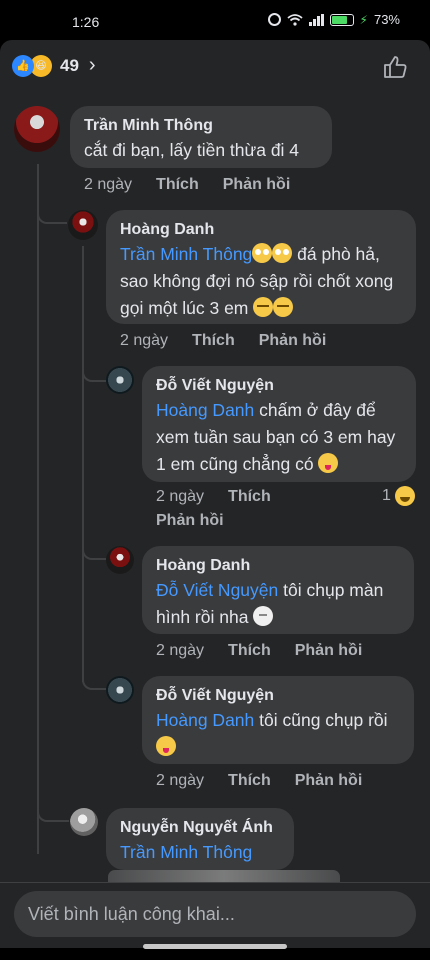  I want to click on comment-author: Trần Minh Thông, so click(201, 126).